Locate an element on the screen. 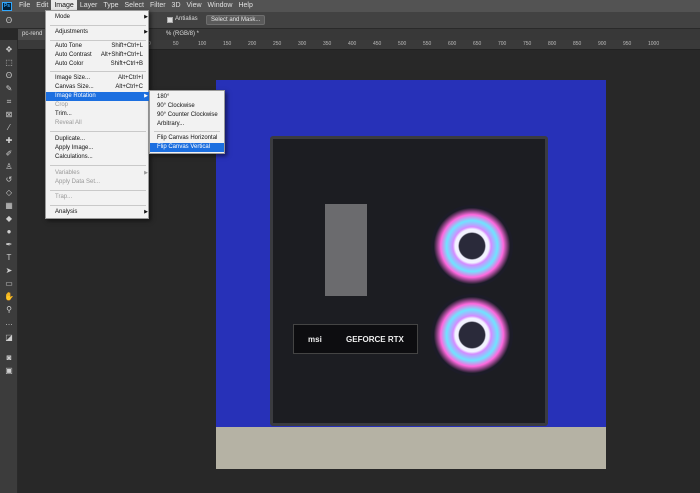  menu-image-rotation-label: Image Rotation is located at coordinates (75, 96).